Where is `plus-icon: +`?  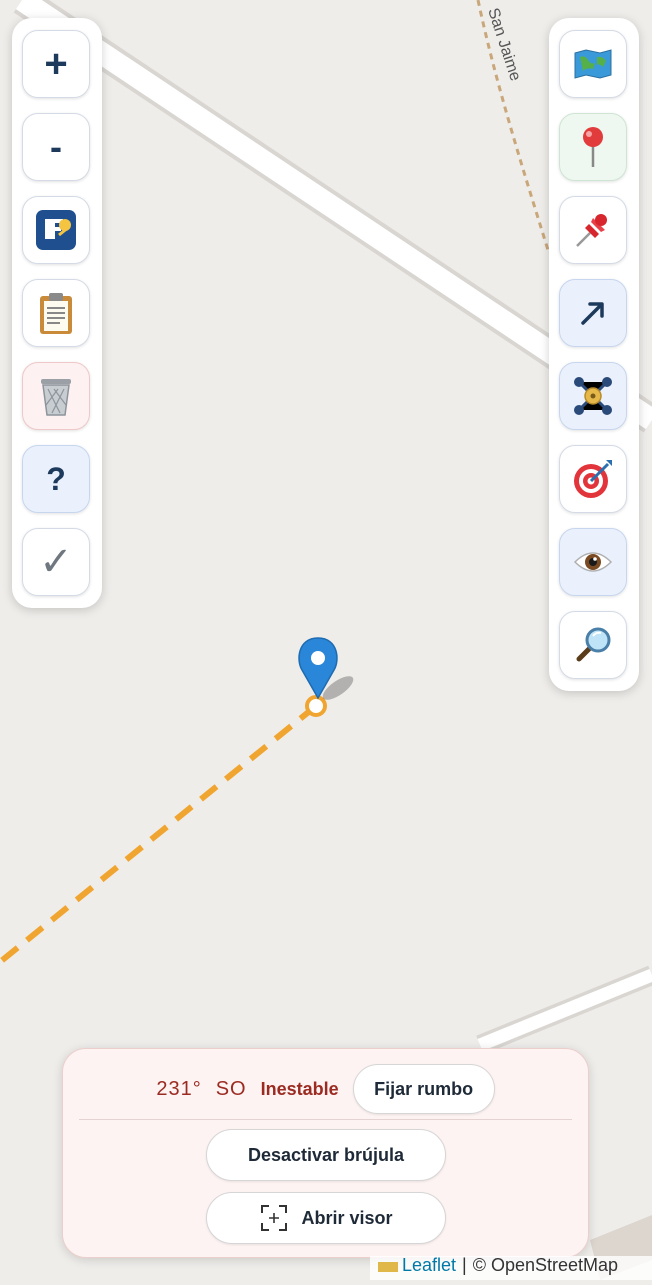
plus-icon: + is located at coordinates (56, 64).